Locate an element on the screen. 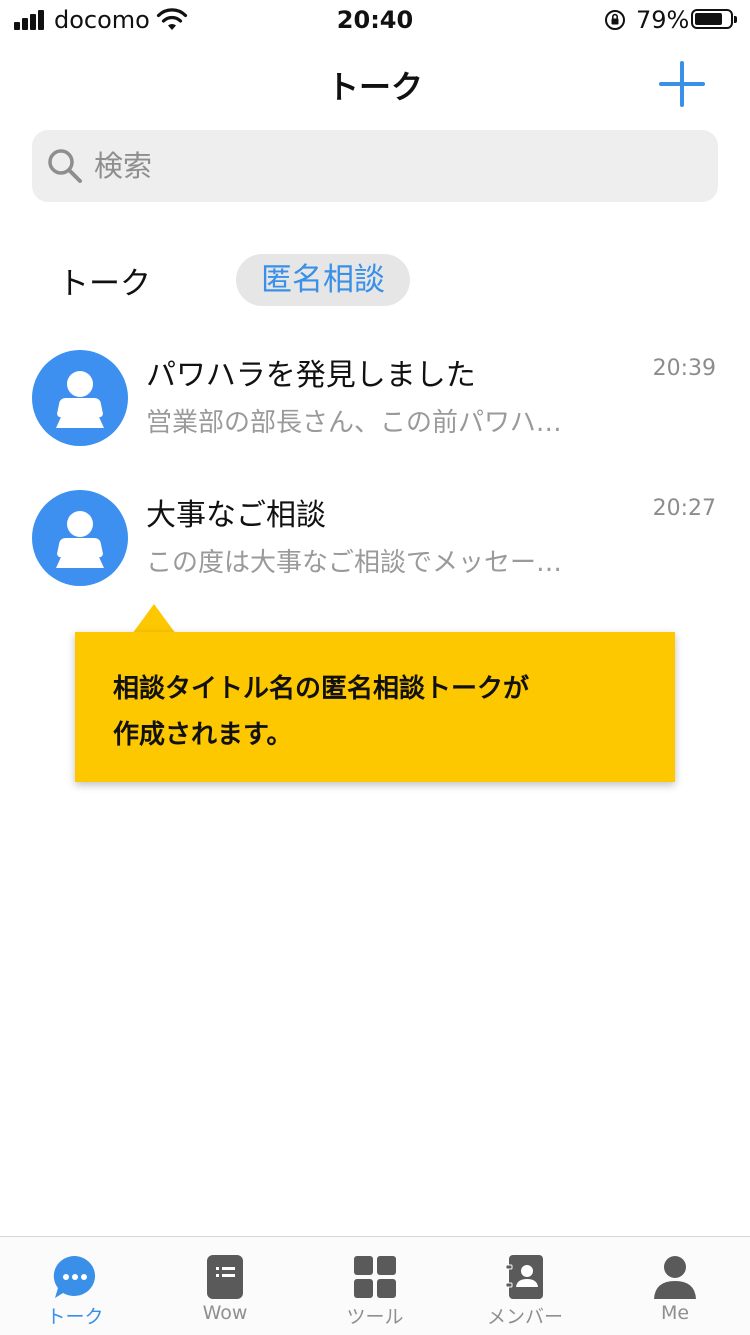 This screenshot has width=750, height=1335. tabbar-item-talk: トーク is located at coordinates (75, 1286).